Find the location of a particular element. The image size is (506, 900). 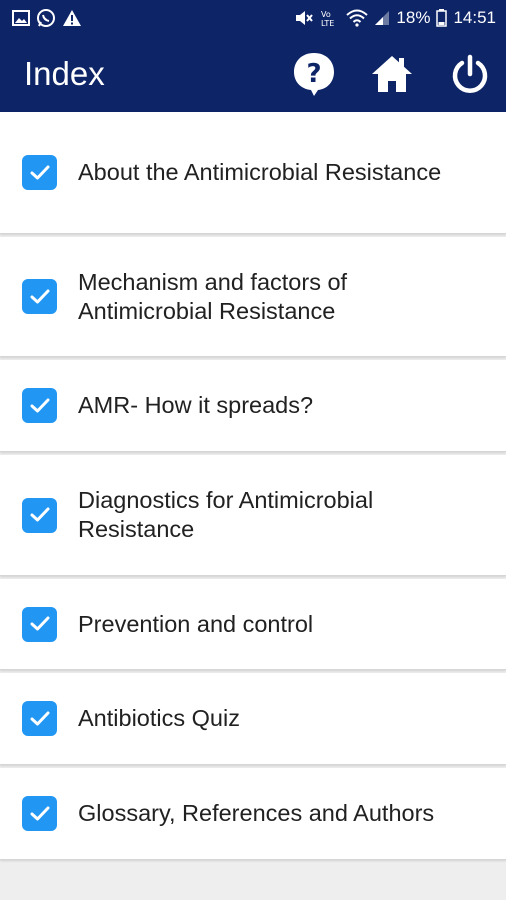

help-icon: ? is located at coordinates (314, 74).